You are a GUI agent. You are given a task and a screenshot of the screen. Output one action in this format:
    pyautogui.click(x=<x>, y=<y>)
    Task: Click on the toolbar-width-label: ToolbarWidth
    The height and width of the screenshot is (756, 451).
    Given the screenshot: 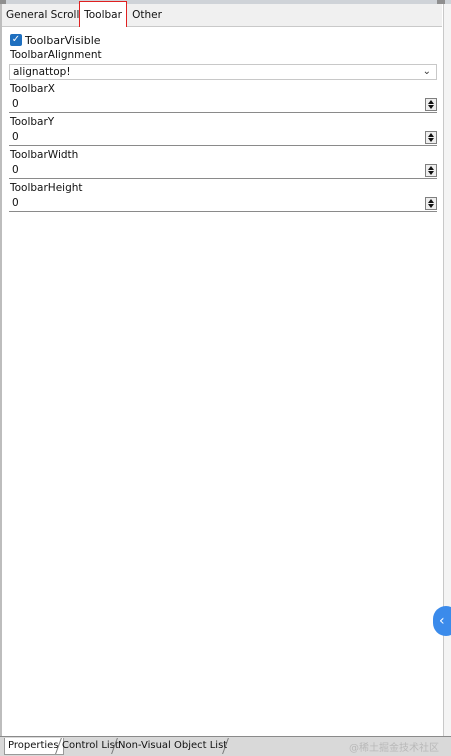 What is the action you would take?
    pyautogui.click(x=44, y=155)
    